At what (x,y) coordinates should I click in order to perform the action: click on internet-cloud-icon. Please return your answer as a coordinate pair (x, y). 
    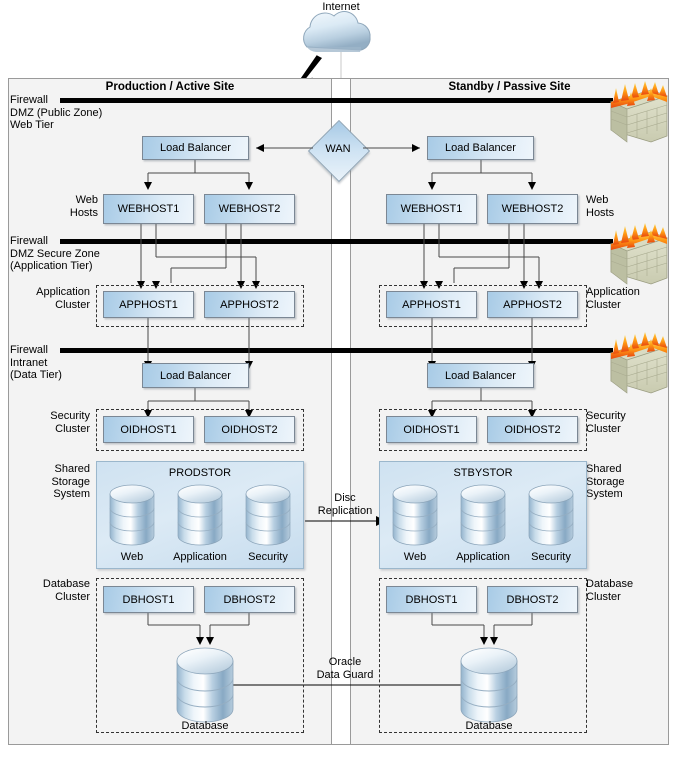
    Looking at the image, I should click on (337, 31).